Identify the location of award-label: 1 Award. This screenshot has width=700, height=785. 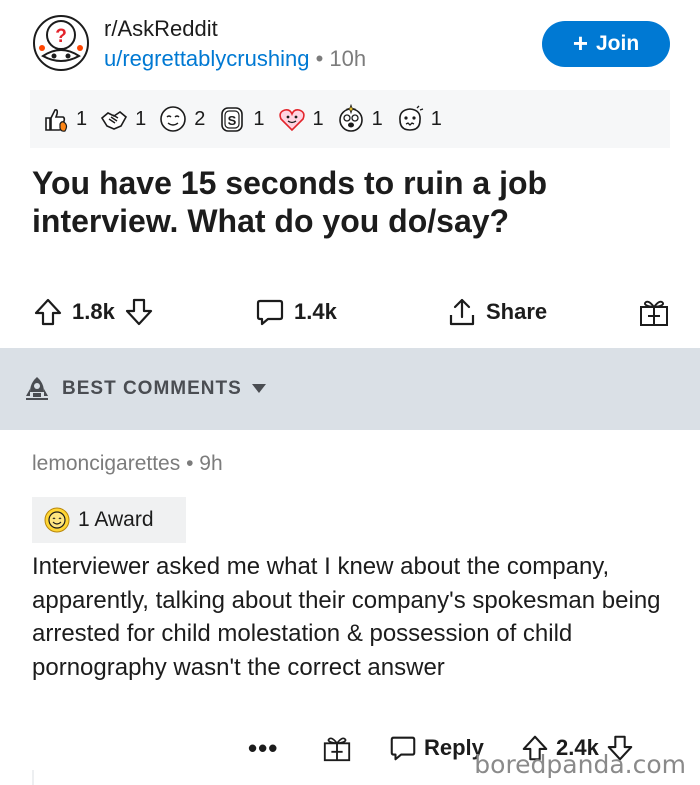
(116, 519).